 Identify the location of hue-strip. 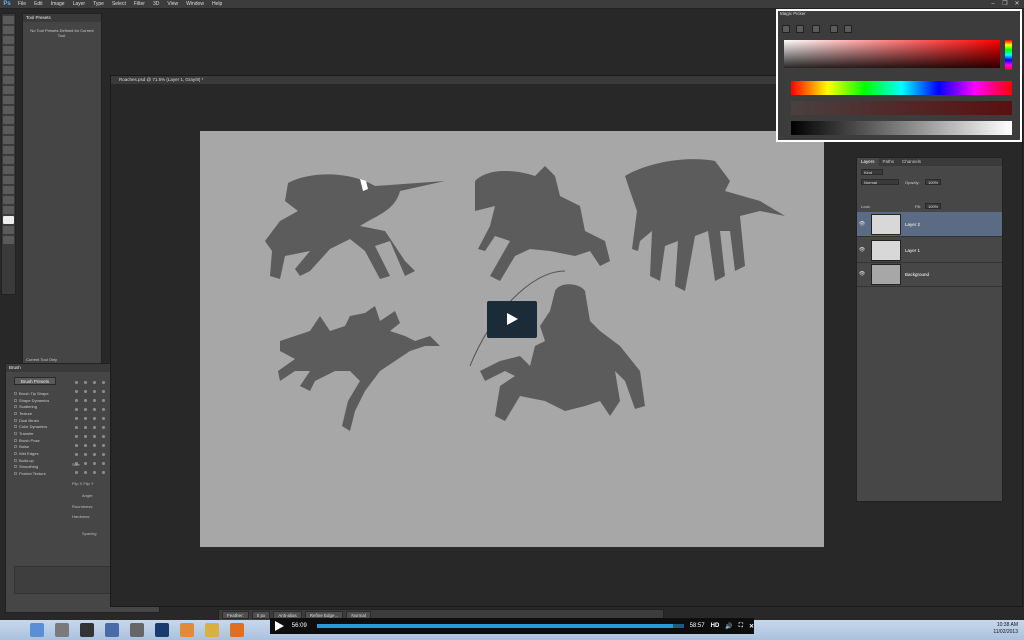
(1008, 55).